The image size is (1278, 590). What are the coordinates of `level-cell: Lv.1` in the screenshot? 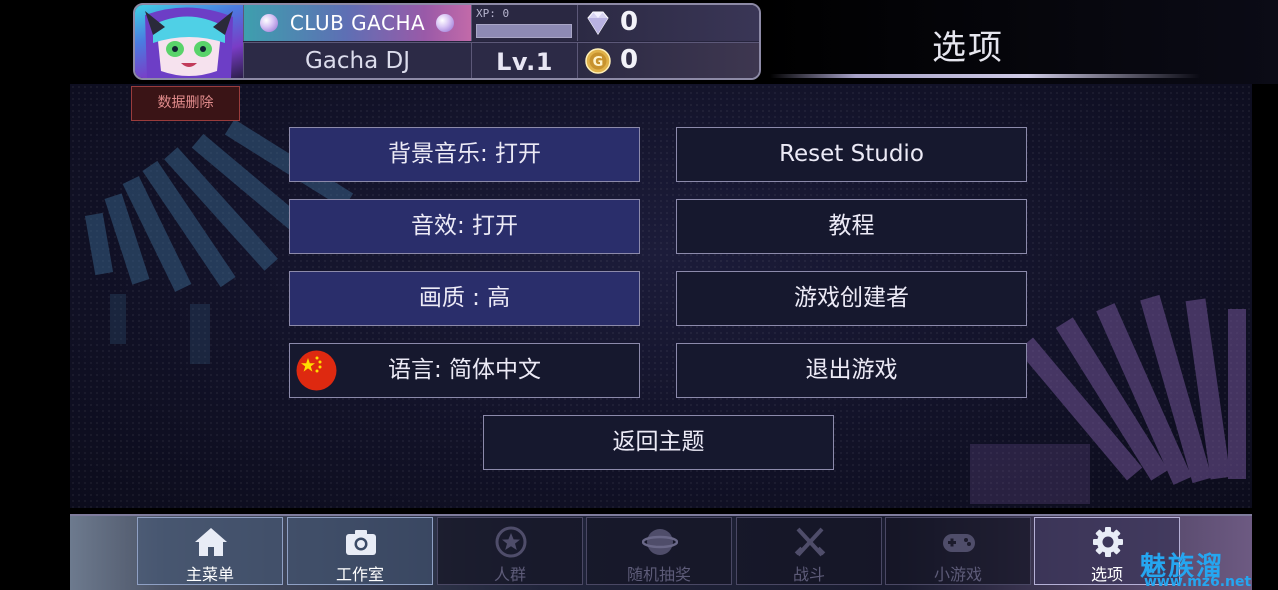 It's located at (524, 60).